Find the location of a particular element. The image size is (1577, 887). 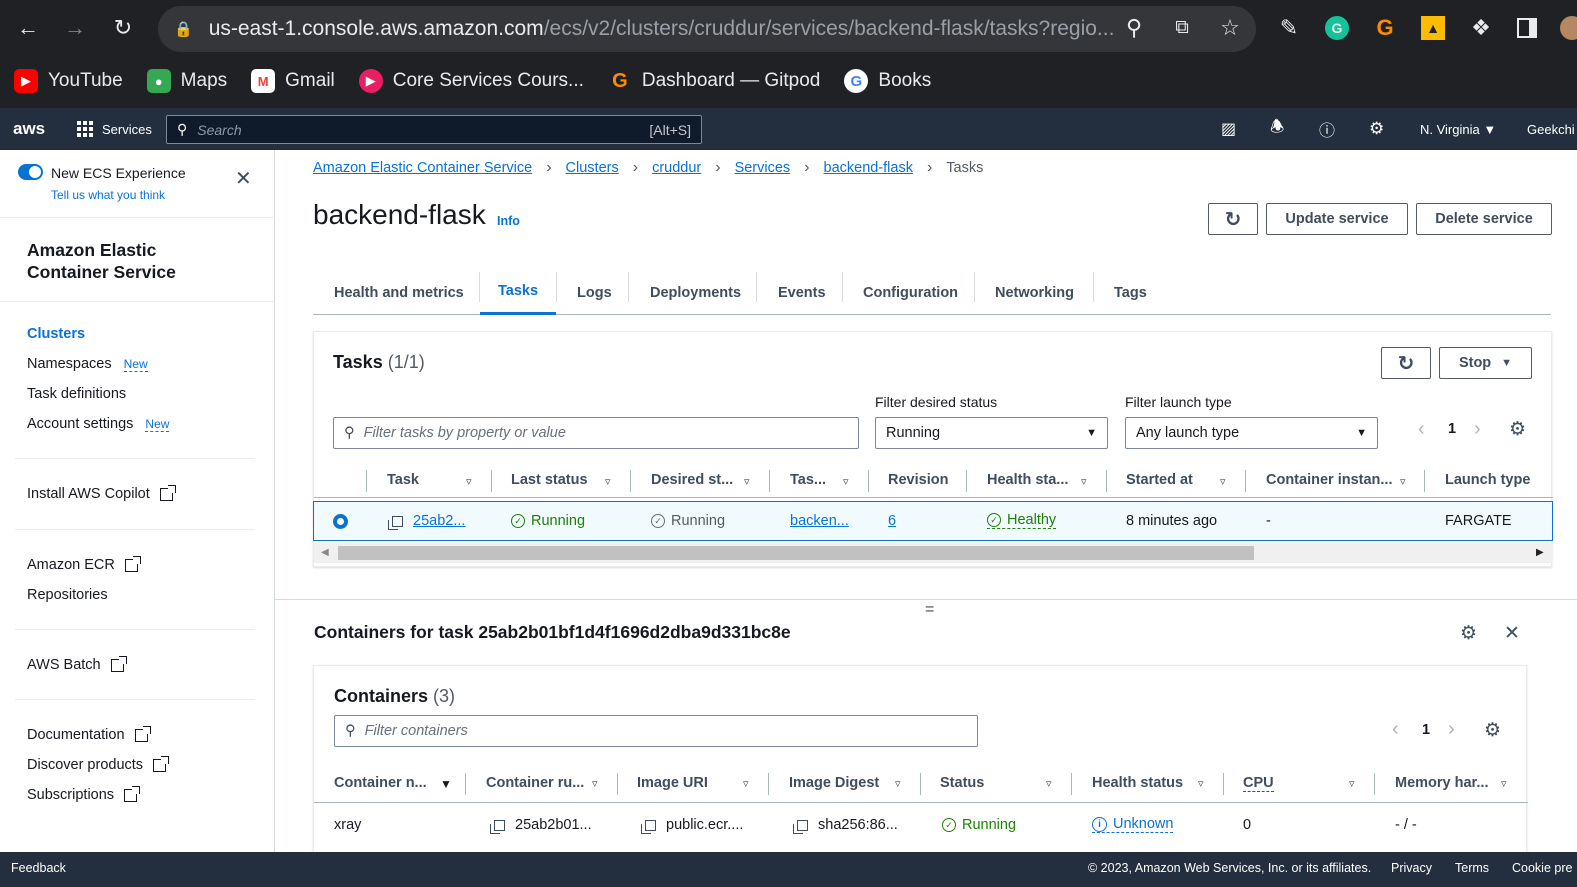

sidebar-item-install-copilot: Install AWS Copilot is located at coordinates (101, 493).